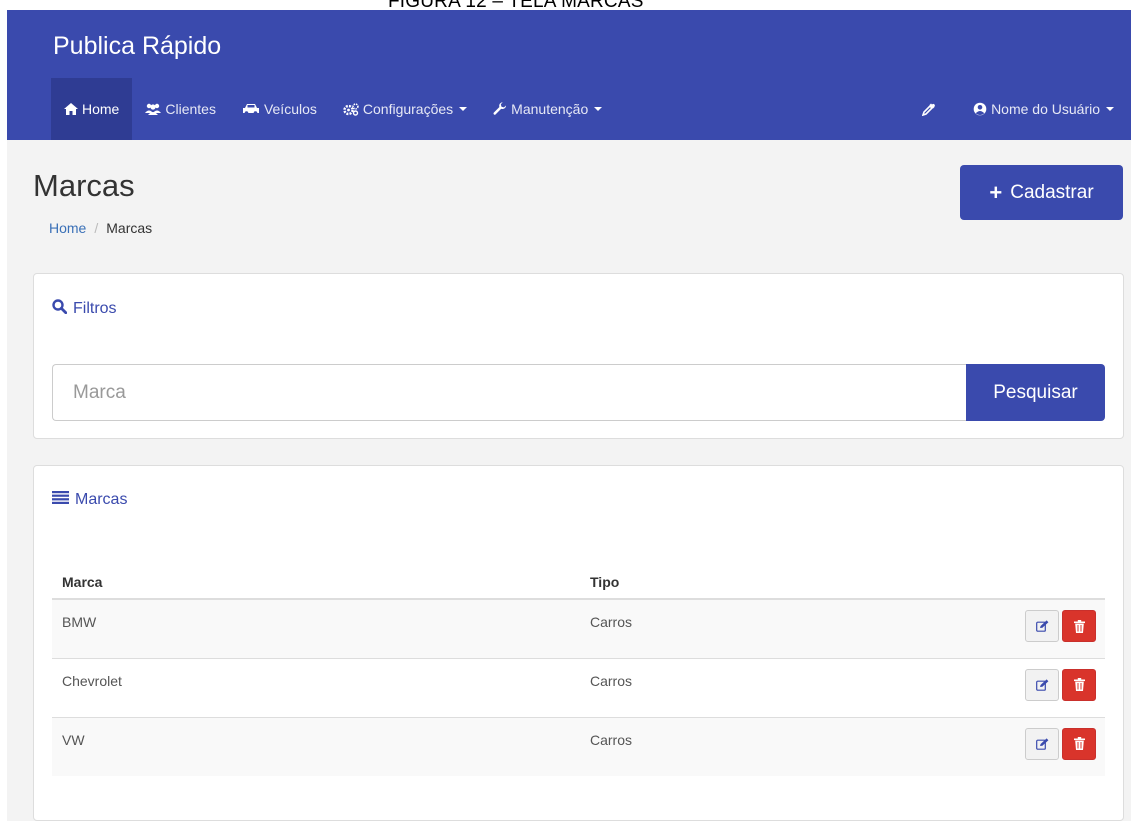 The image size is (1131, 821). I want to click on user-circle-icon, so click(980, 109).